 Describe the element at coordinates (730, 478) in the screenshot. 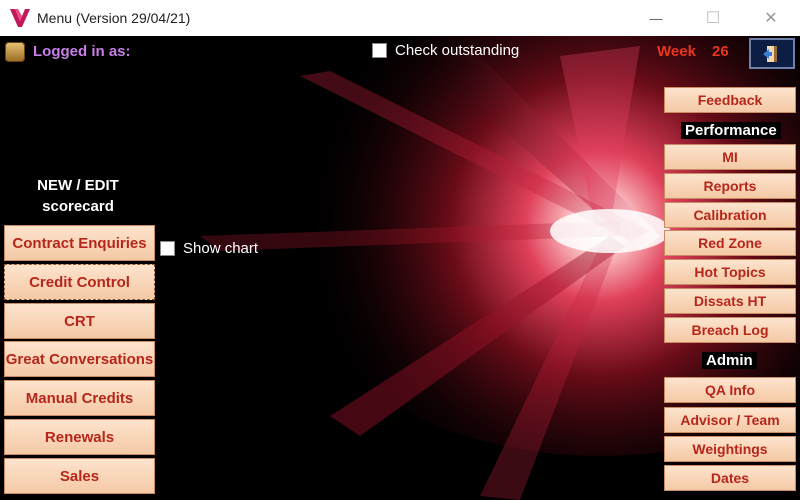

I see `dates-button: Dates` at that location.